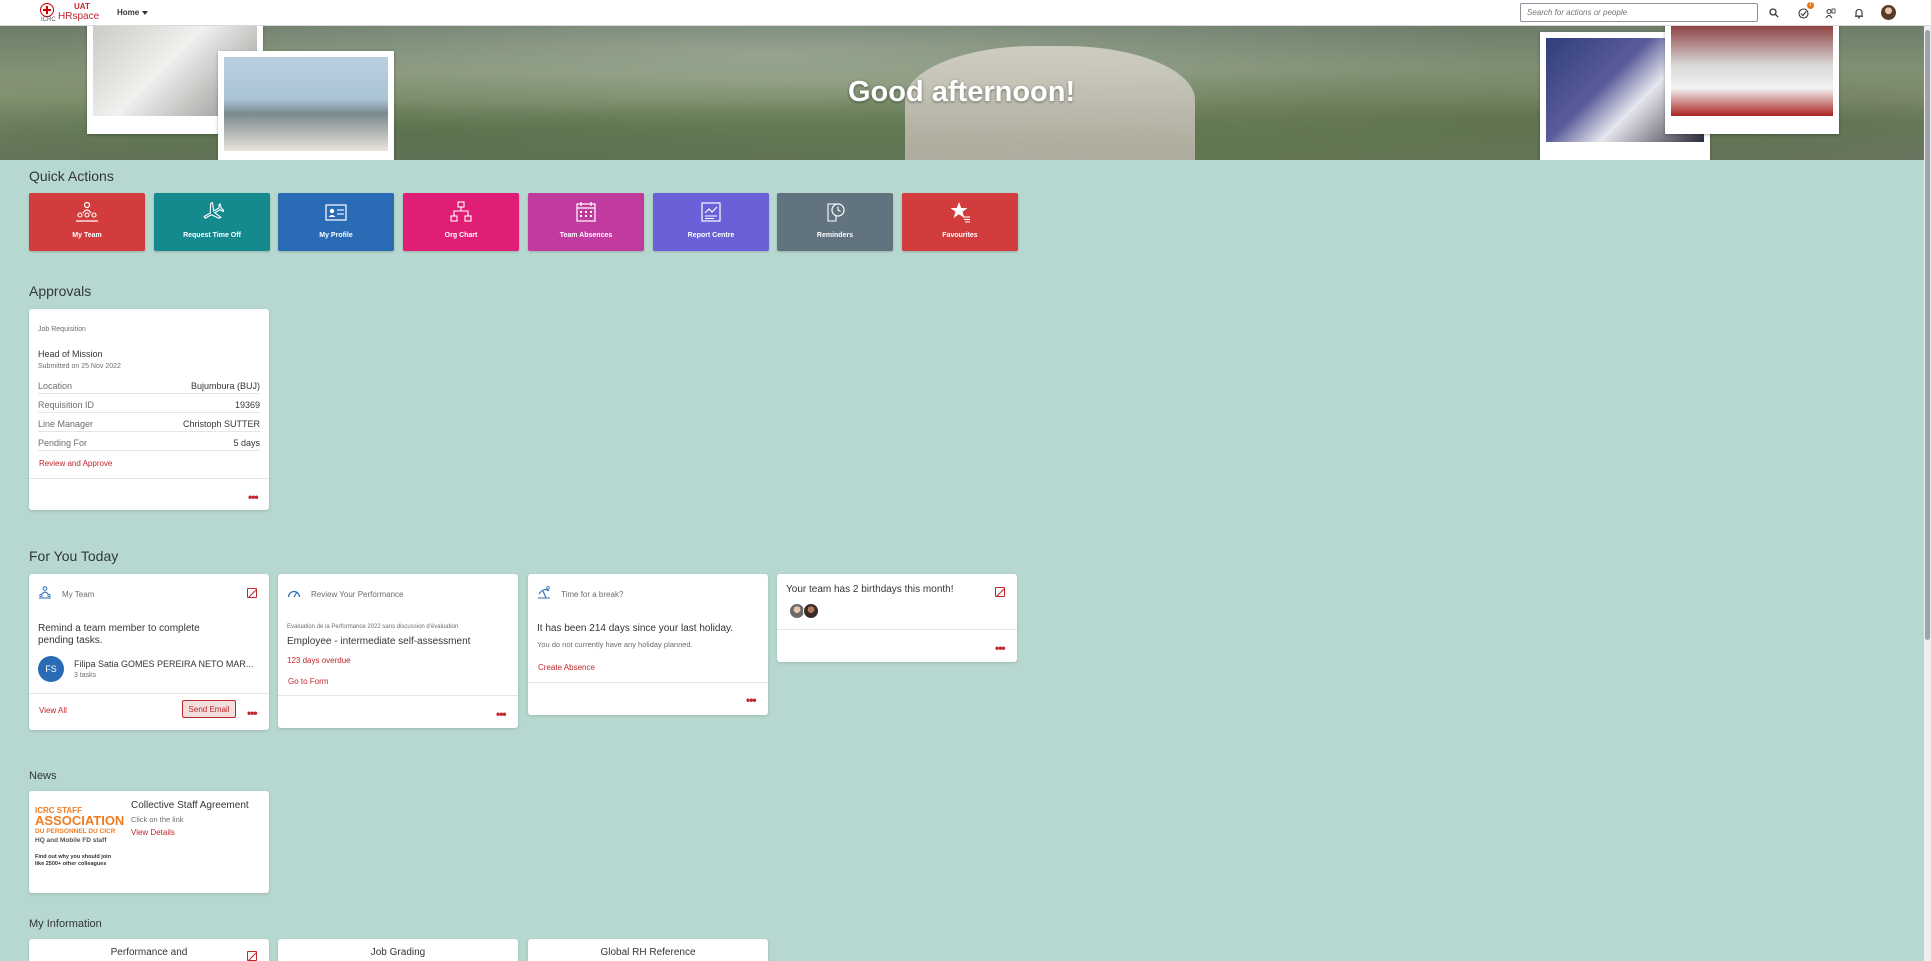 Image resolution: width=1931 pixels, height=961 pixels. I want to click on my-information-title: My Information, so click(65, 924).